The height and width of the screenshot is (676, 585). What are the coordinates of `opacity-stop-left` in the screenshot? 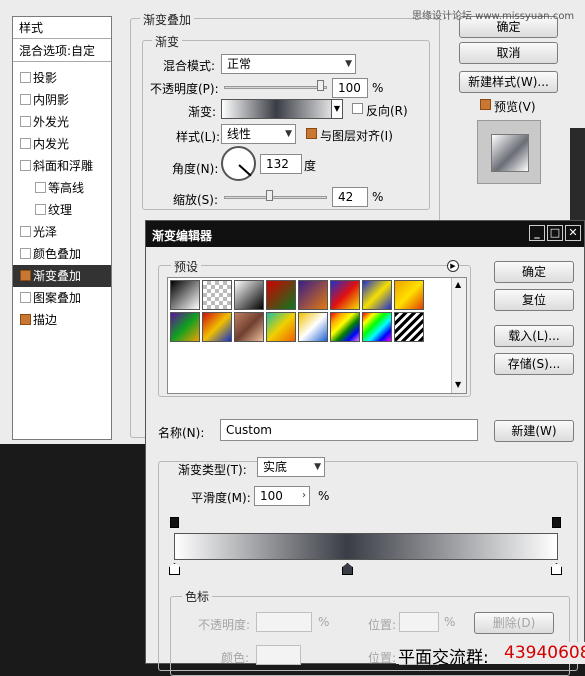 It's located at (174, 522).